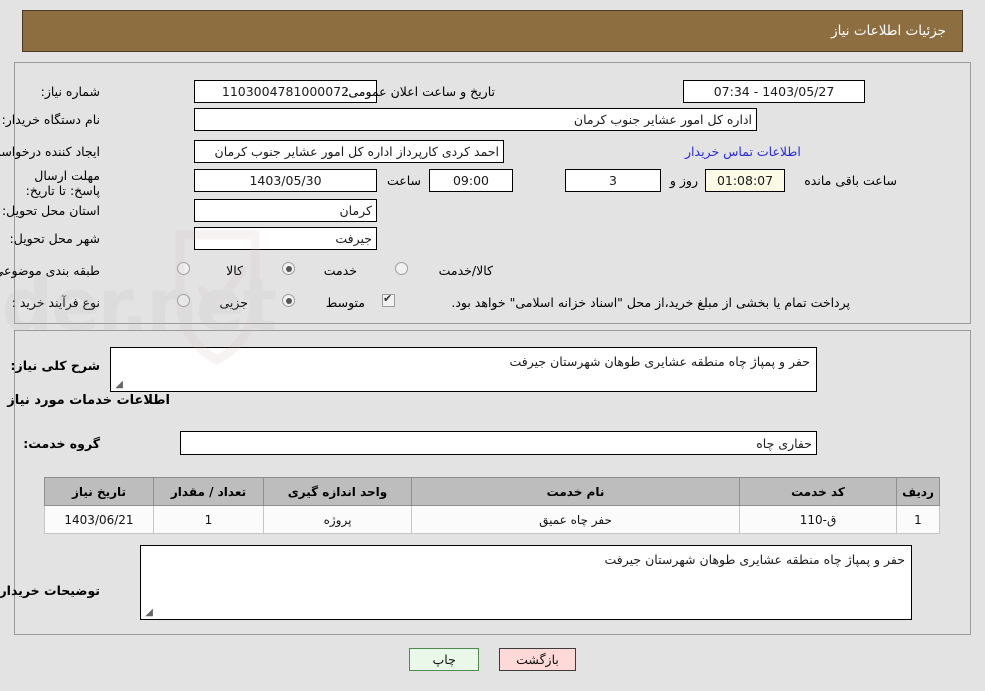  What do you see at coordinates (288, 300) in the screenshot?
I see `radio-process-medium` at bounding box center [288, 300].